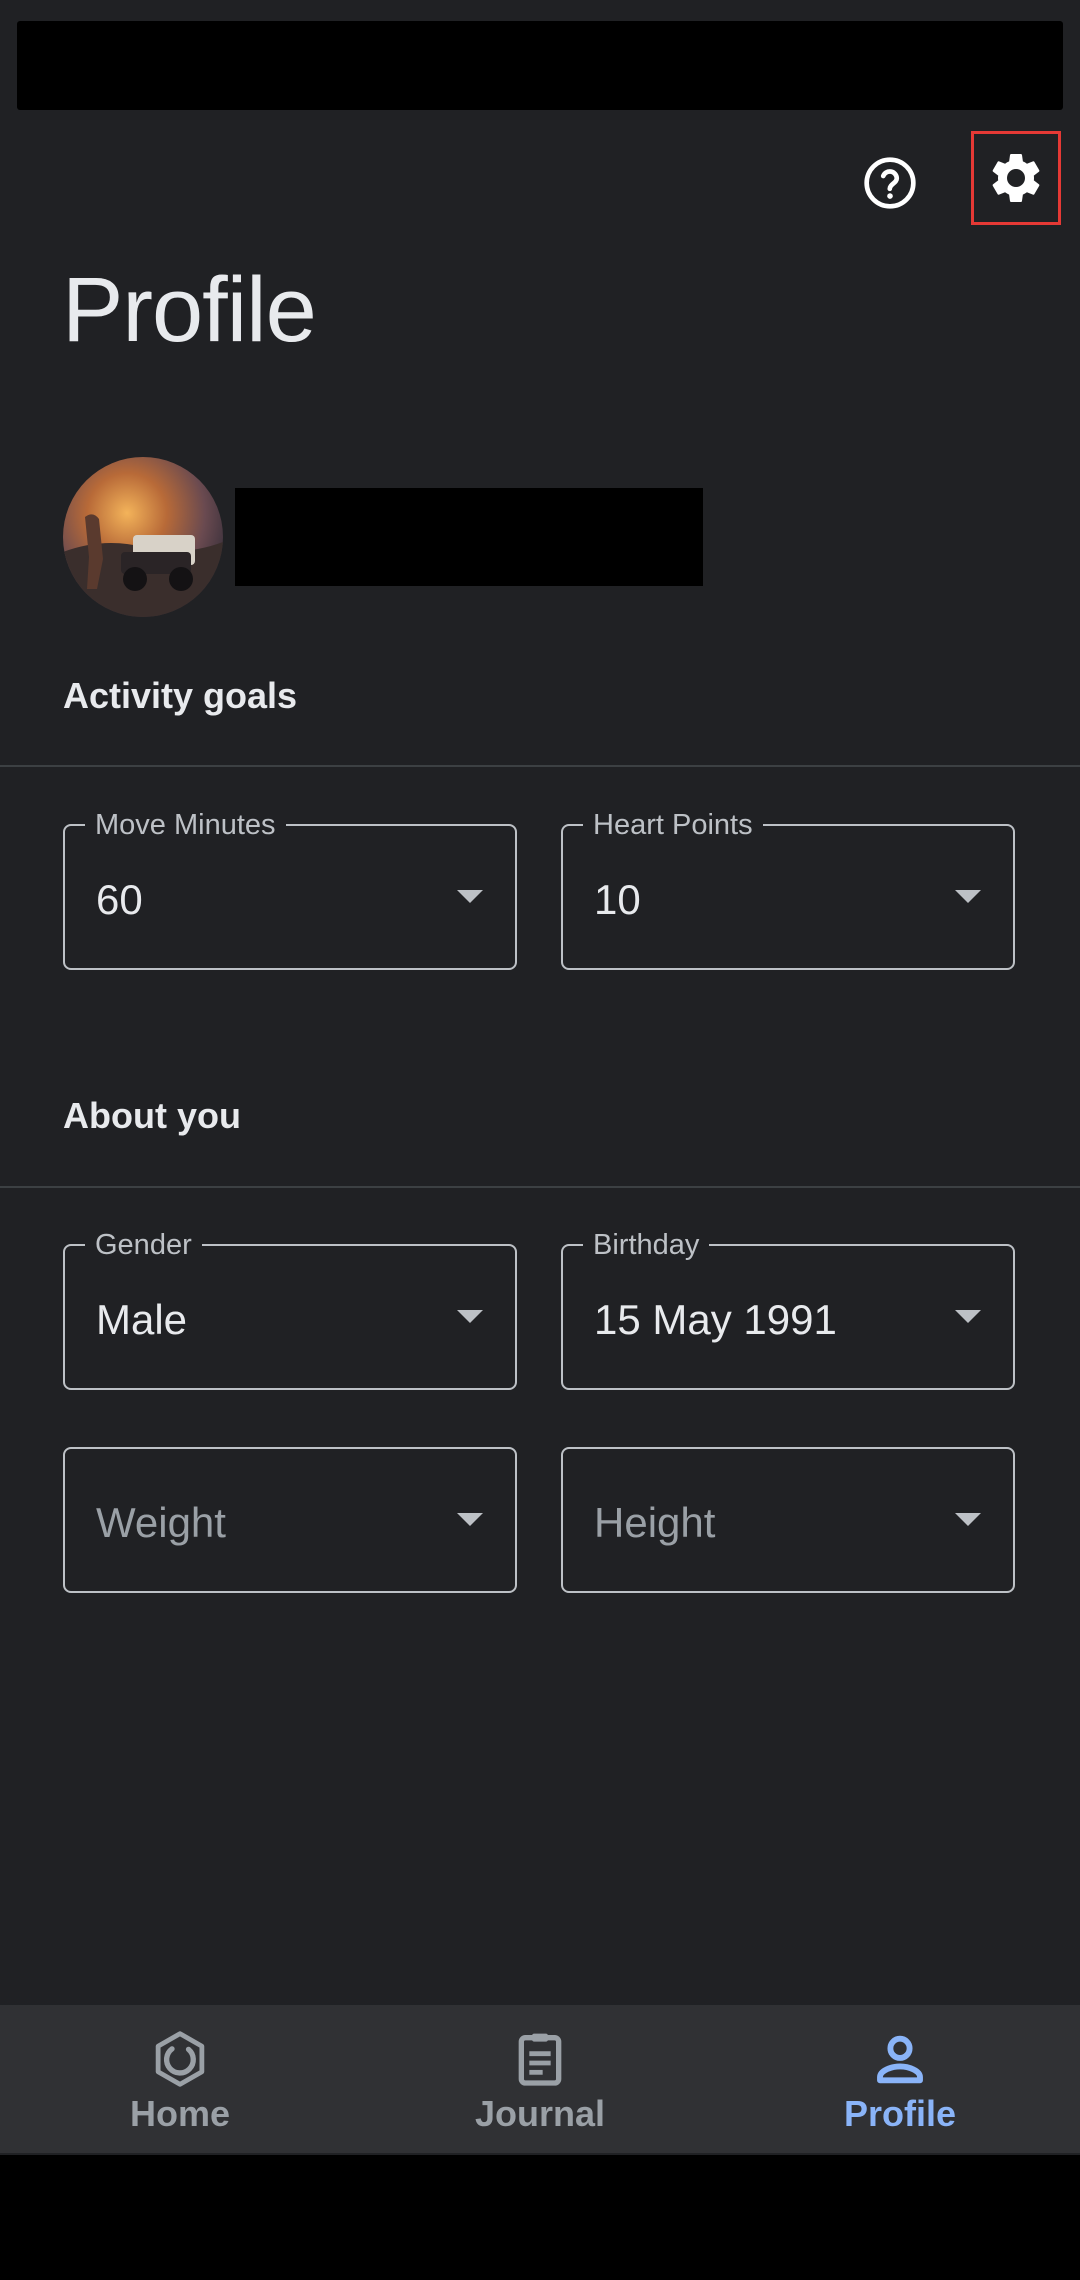  Describe the element at coordinates (161, 1522) in the screenshot. I see `weight-placeholder: Weight` at that location.